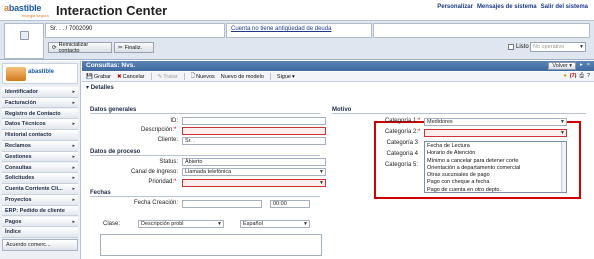 The height and width of the screenshot is (259, 594). I want to click on nav-item: Facturación ▸, so click(40, 103).